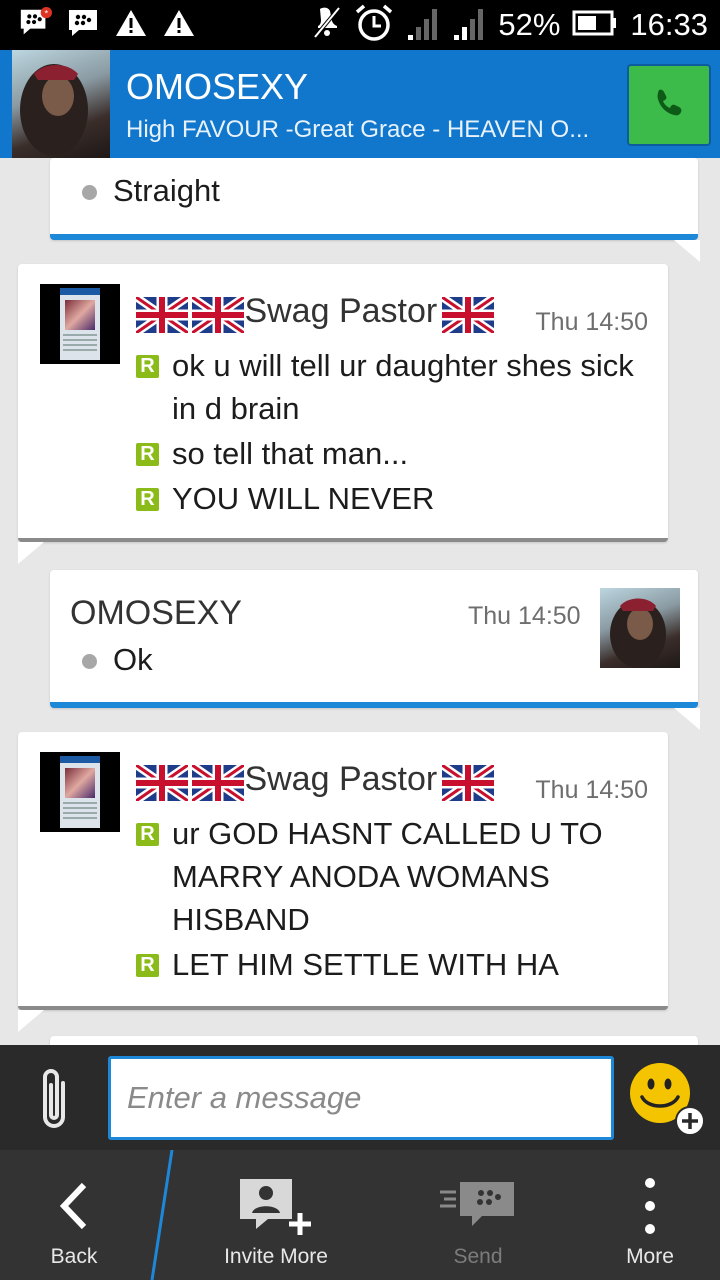 Image resolution: width=720 pixels, height=1280 pixels. What do you see at coordinates (640, 628) in the screenshot?
I see `own-avatar` at bounding box center [640, 628].